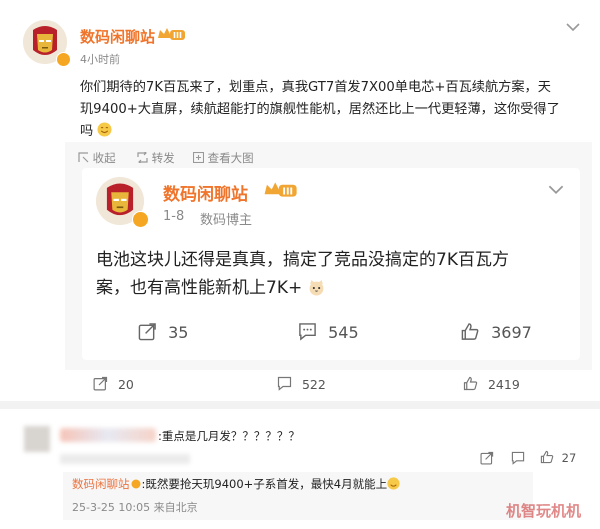 This screenshot has width=600, height=529. What do you see at coordinates (125, 459) in the screenshot?
I see `blurred-comment-meta` at bounding box center [125, 459].